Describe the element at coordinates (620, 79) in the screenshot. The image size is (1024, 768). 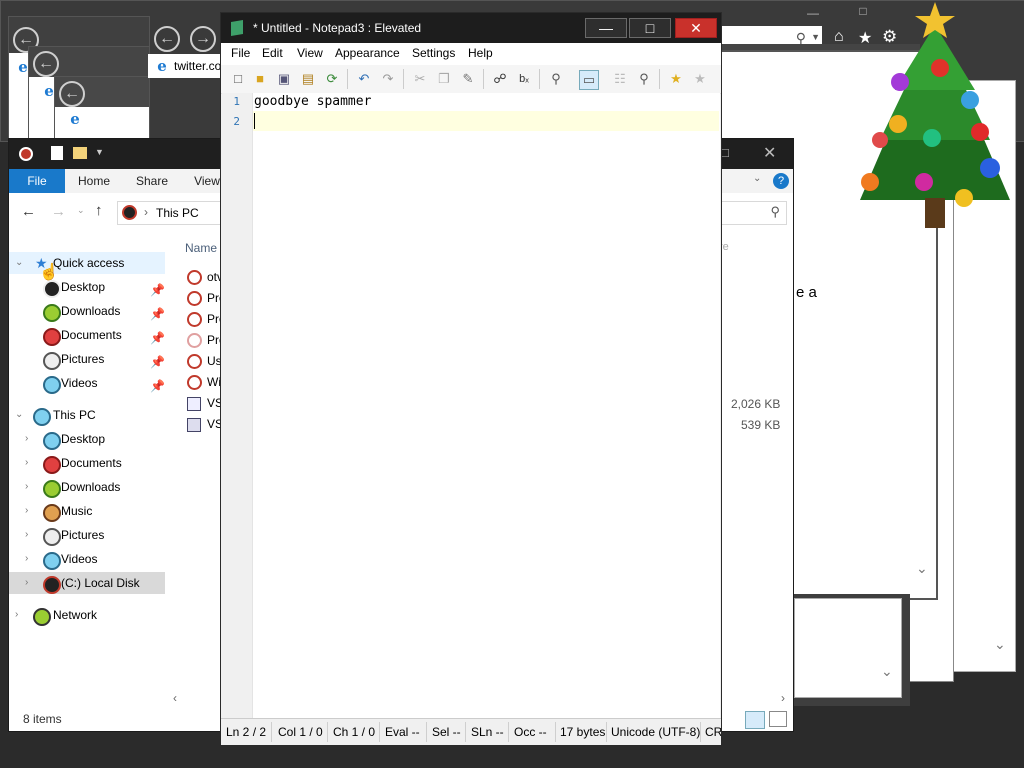
I see `customize-icon: ☷` at that location.